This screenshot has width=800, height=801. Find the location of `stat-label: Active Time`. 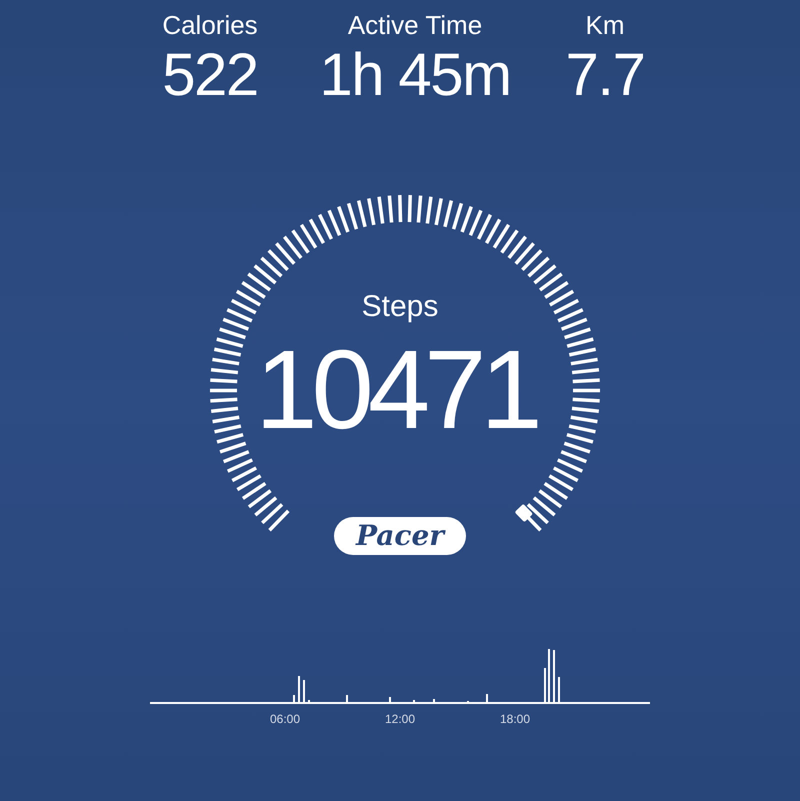

stat-label: Active Time is located at coordinates (415, 25).